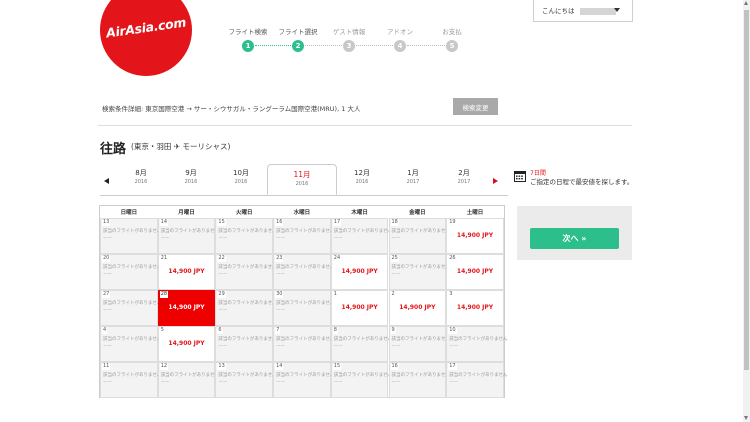  Describe the element at coordinates (186, 344) in the screenshot. I see `day-cell: 5 14,900 JPY` at that location.